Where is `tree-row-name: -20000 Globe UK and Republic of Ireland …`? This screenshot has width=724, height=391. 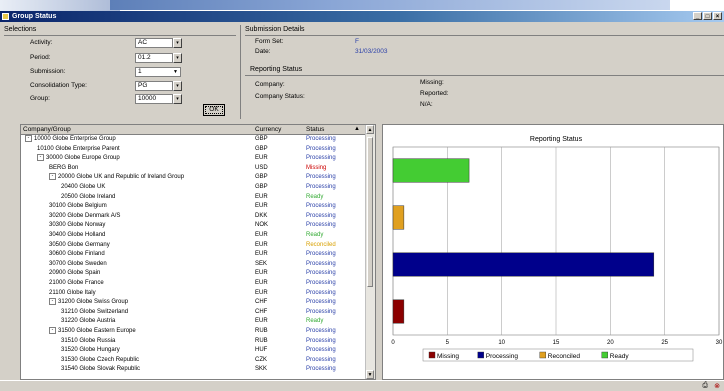
tree-row-name: -20000 Globe UK and Republic of Ireland … is located at coordinates (116, 177).